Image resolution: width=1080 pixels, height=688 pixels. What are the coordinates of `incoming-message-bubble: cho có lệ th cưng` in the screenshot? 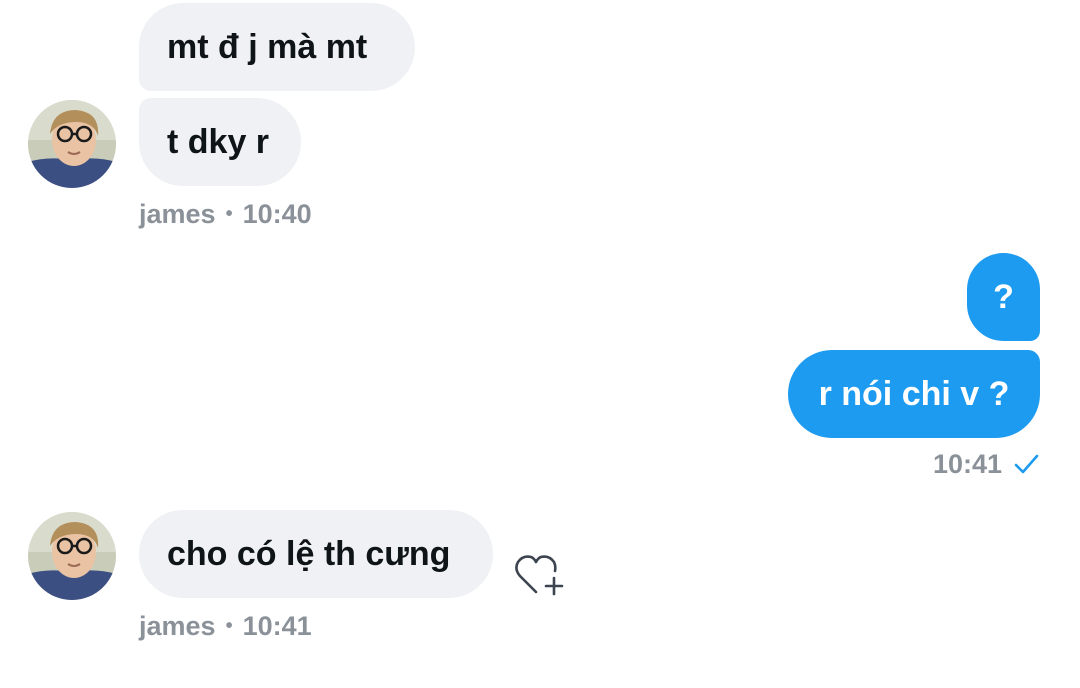 It's located at (316, 554).